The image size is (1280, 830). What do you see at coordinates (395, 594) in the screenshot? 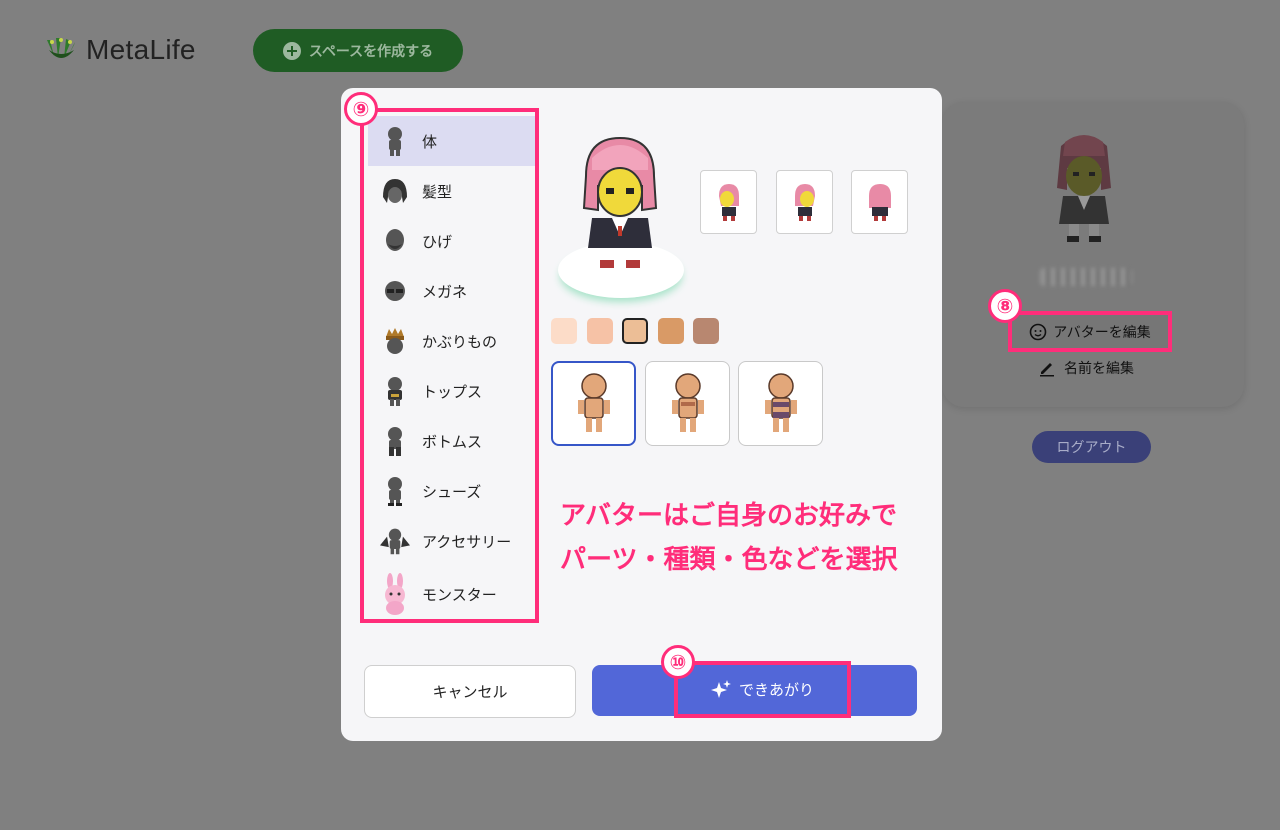
I see `monster-icon` at bounding box center [395, 594].